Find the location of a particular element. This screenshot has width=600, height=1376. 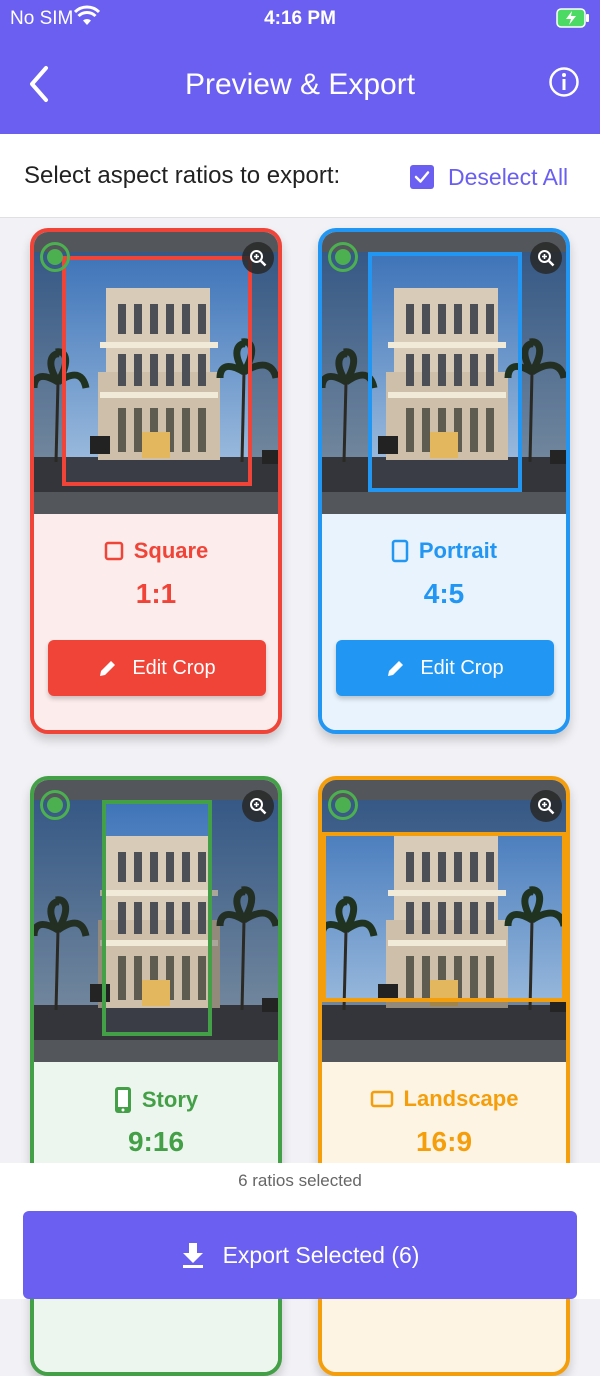

info-icon is located at coordinates (564, 82).